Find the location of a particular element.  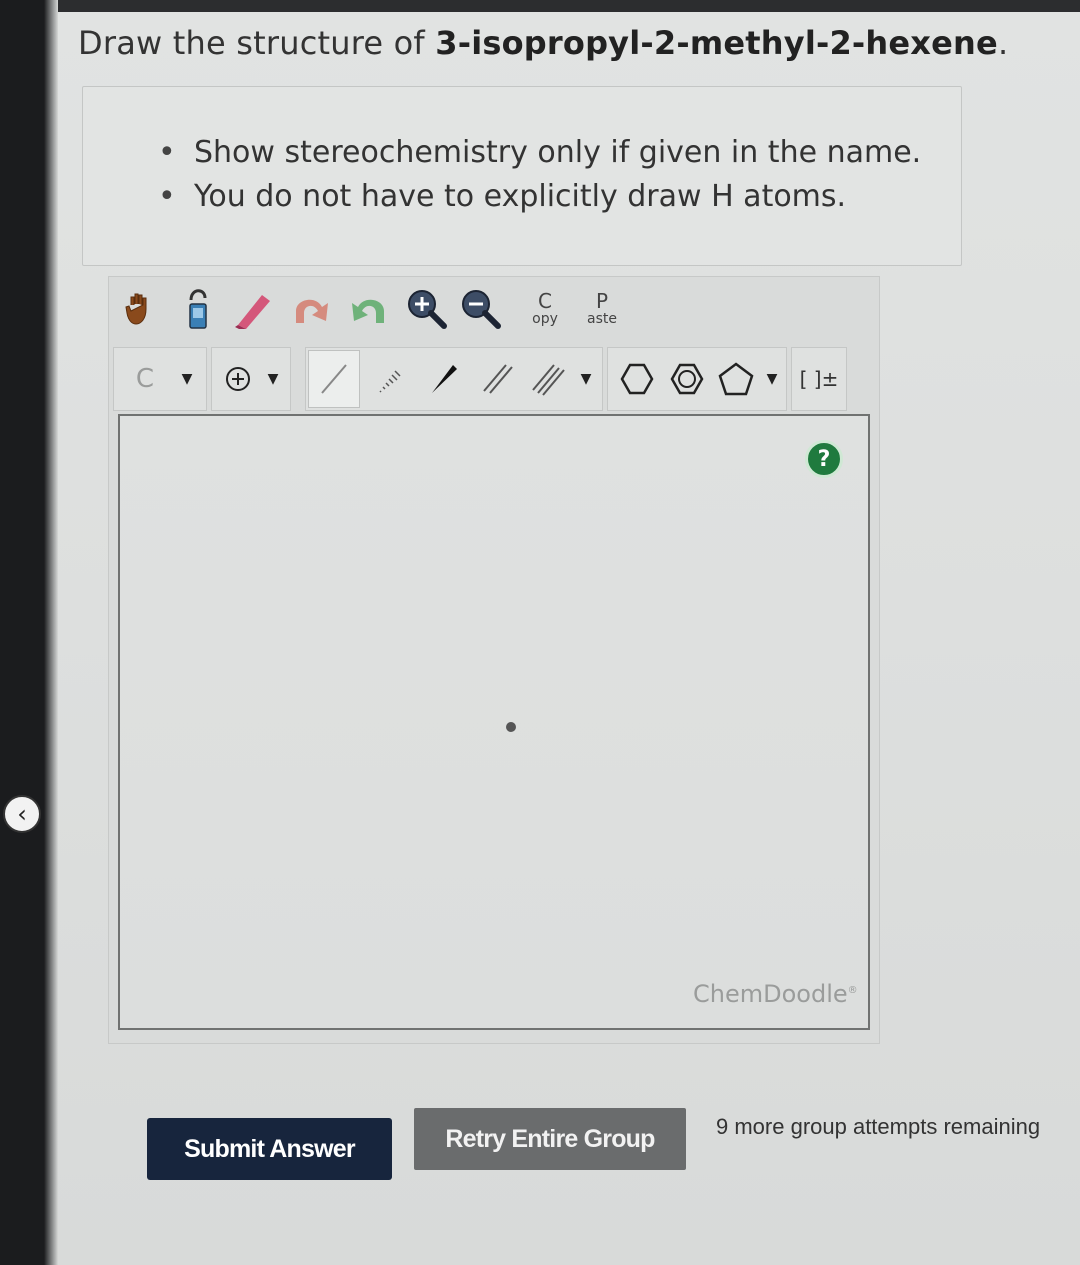

atom-dropdown-button: ▼ is located at coordinates (187, 379).